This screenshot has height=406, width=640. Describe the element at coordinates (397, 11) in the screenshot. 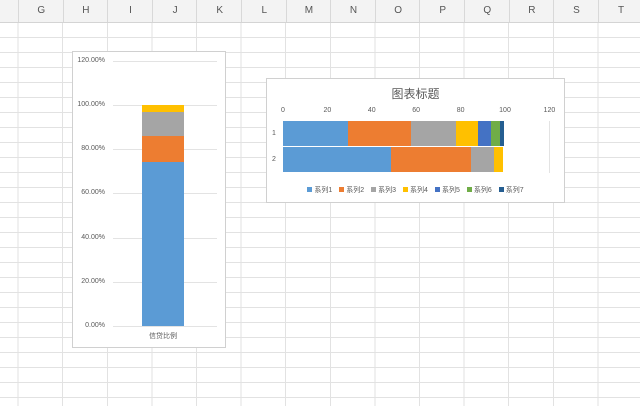

I see `column-header-O: O` at that location.